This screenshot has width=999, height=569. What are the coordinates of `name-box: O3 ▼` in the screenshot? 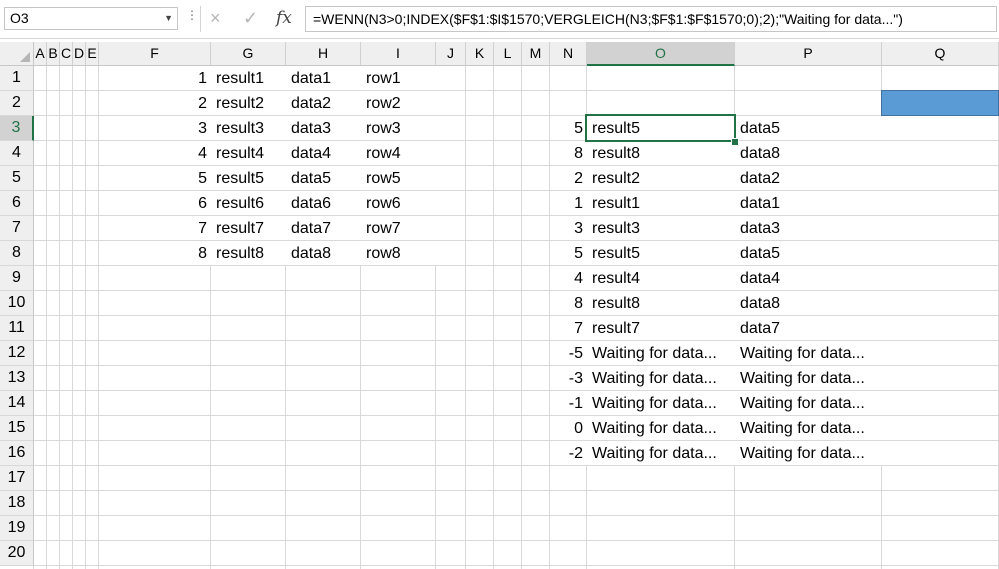 It's located at (91, 18).